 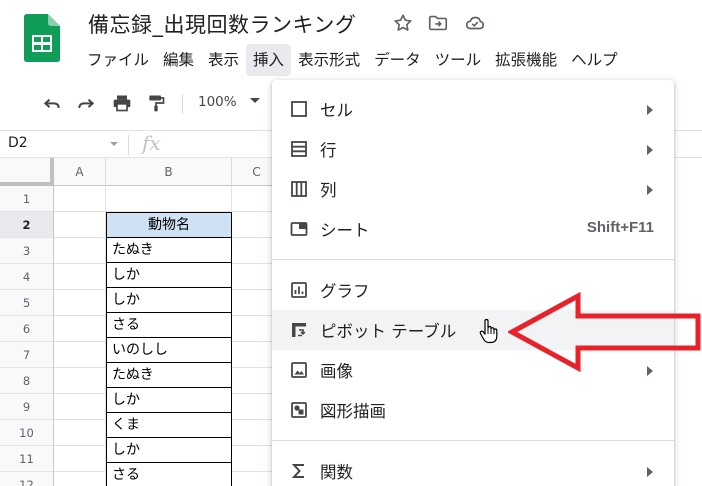 I want to click on select-all-corner, so click(x=27, y=172).